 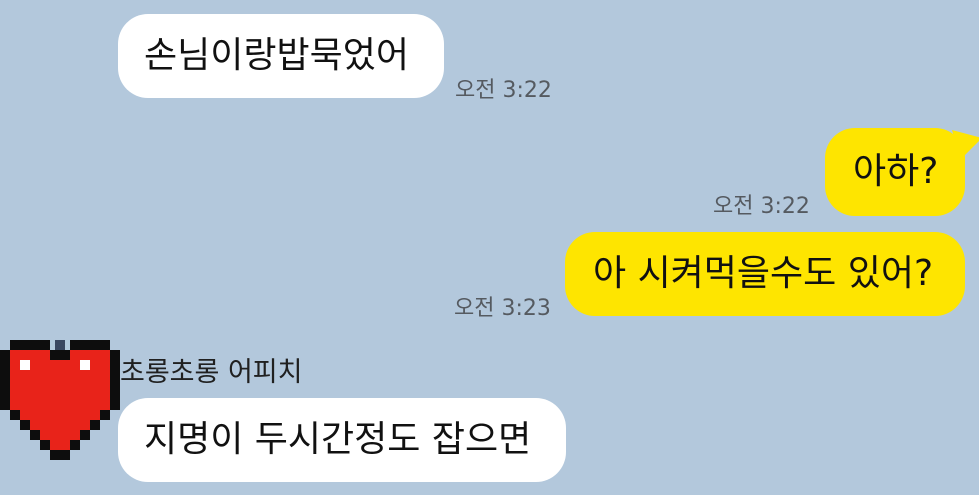 I want to click on bubble-tail, so click(x=965, y=145).